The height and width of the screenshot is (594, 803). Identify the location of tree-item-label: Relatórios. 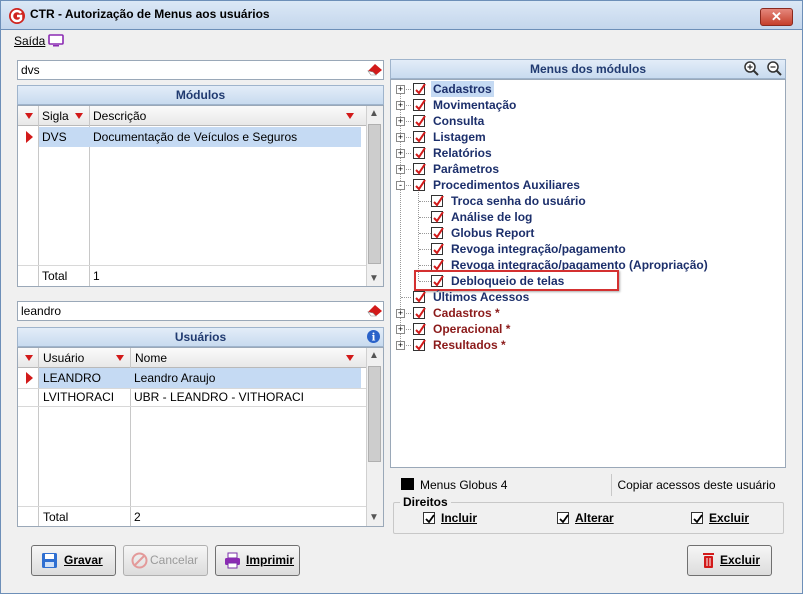
(462, 153).